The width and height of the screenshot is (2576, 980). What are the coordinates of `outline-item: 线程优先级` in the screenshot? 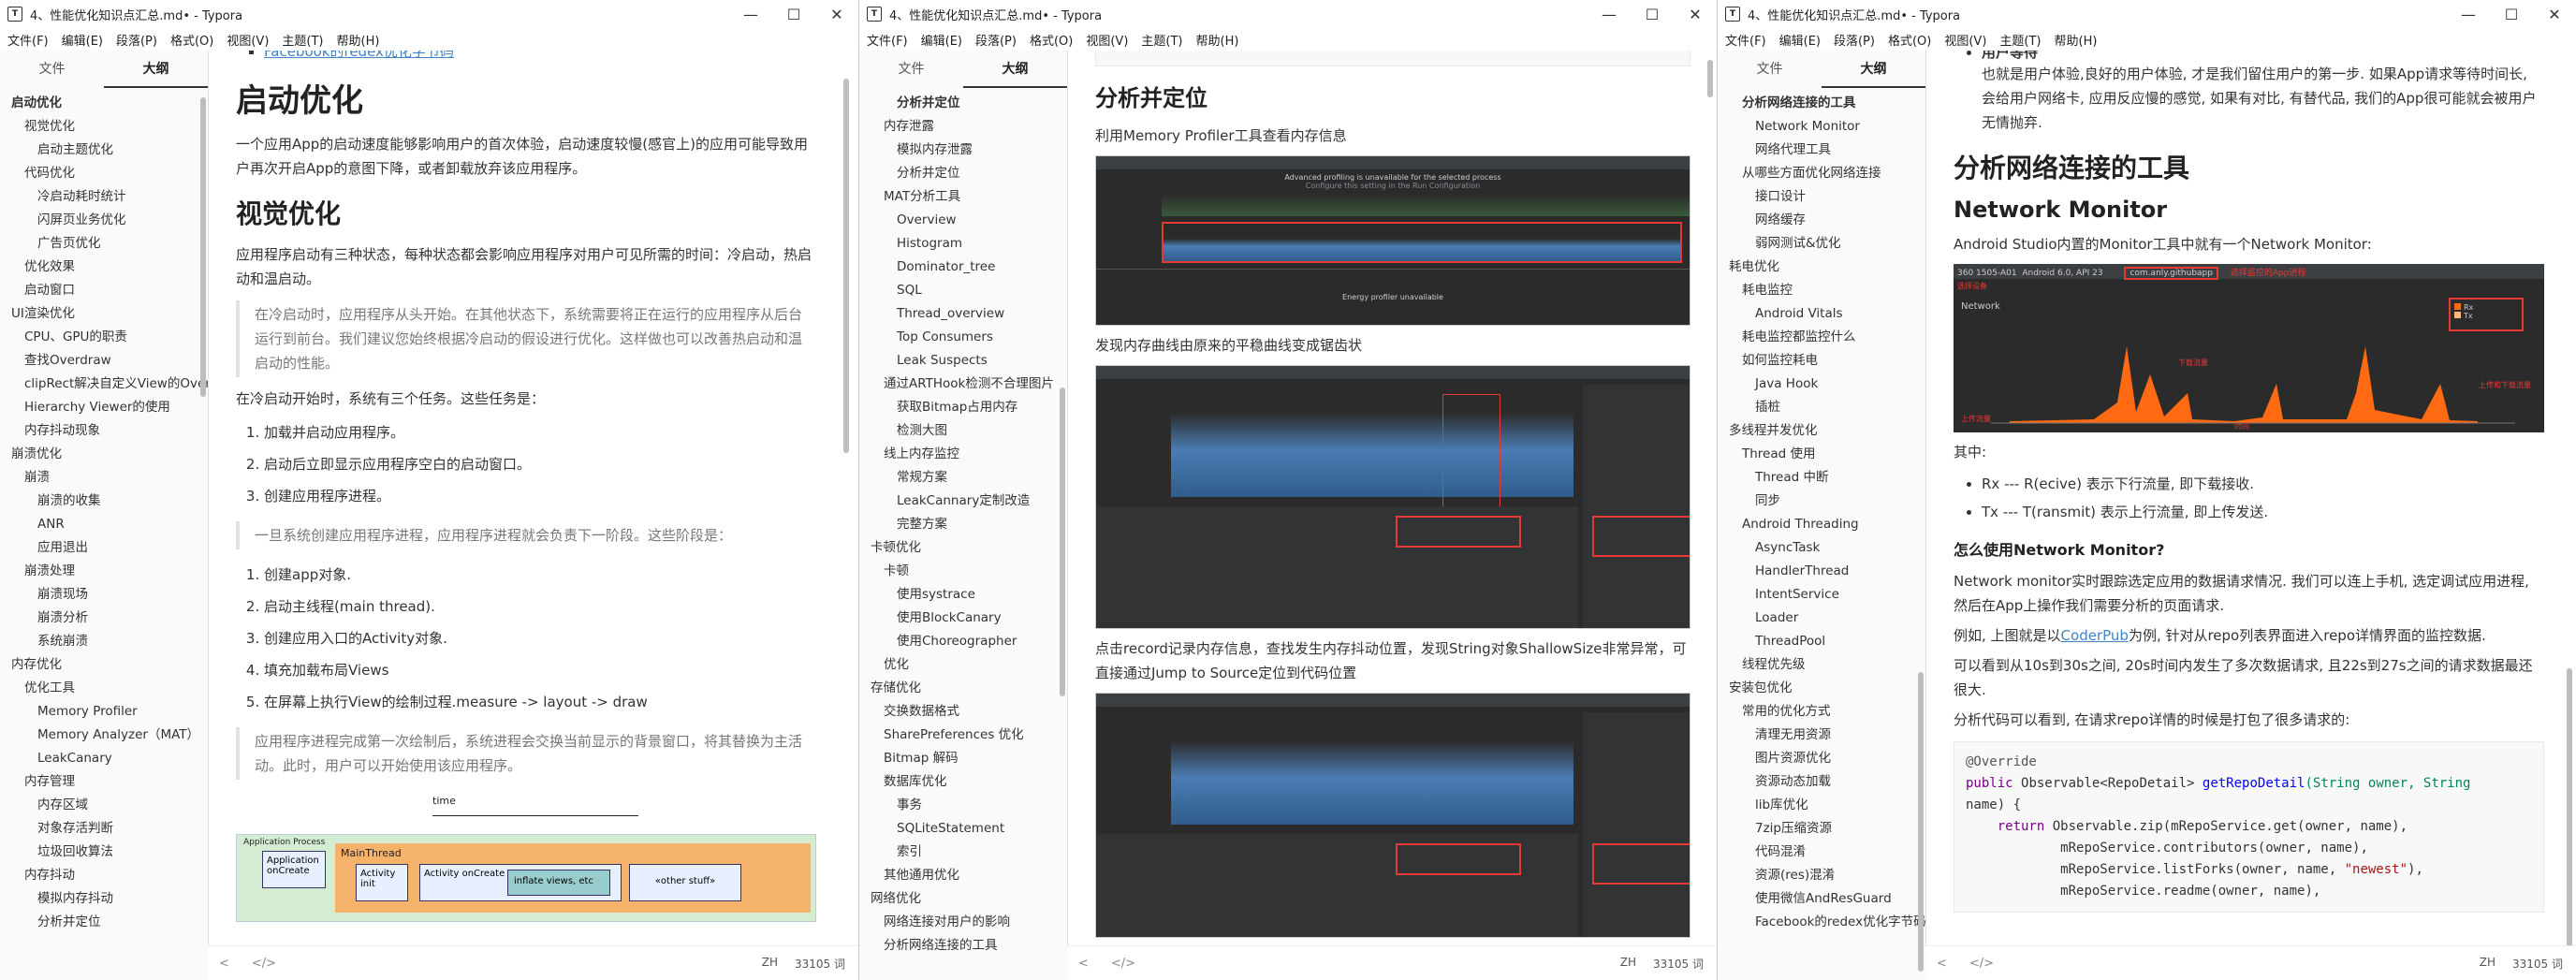 It's located at (1821, 665).